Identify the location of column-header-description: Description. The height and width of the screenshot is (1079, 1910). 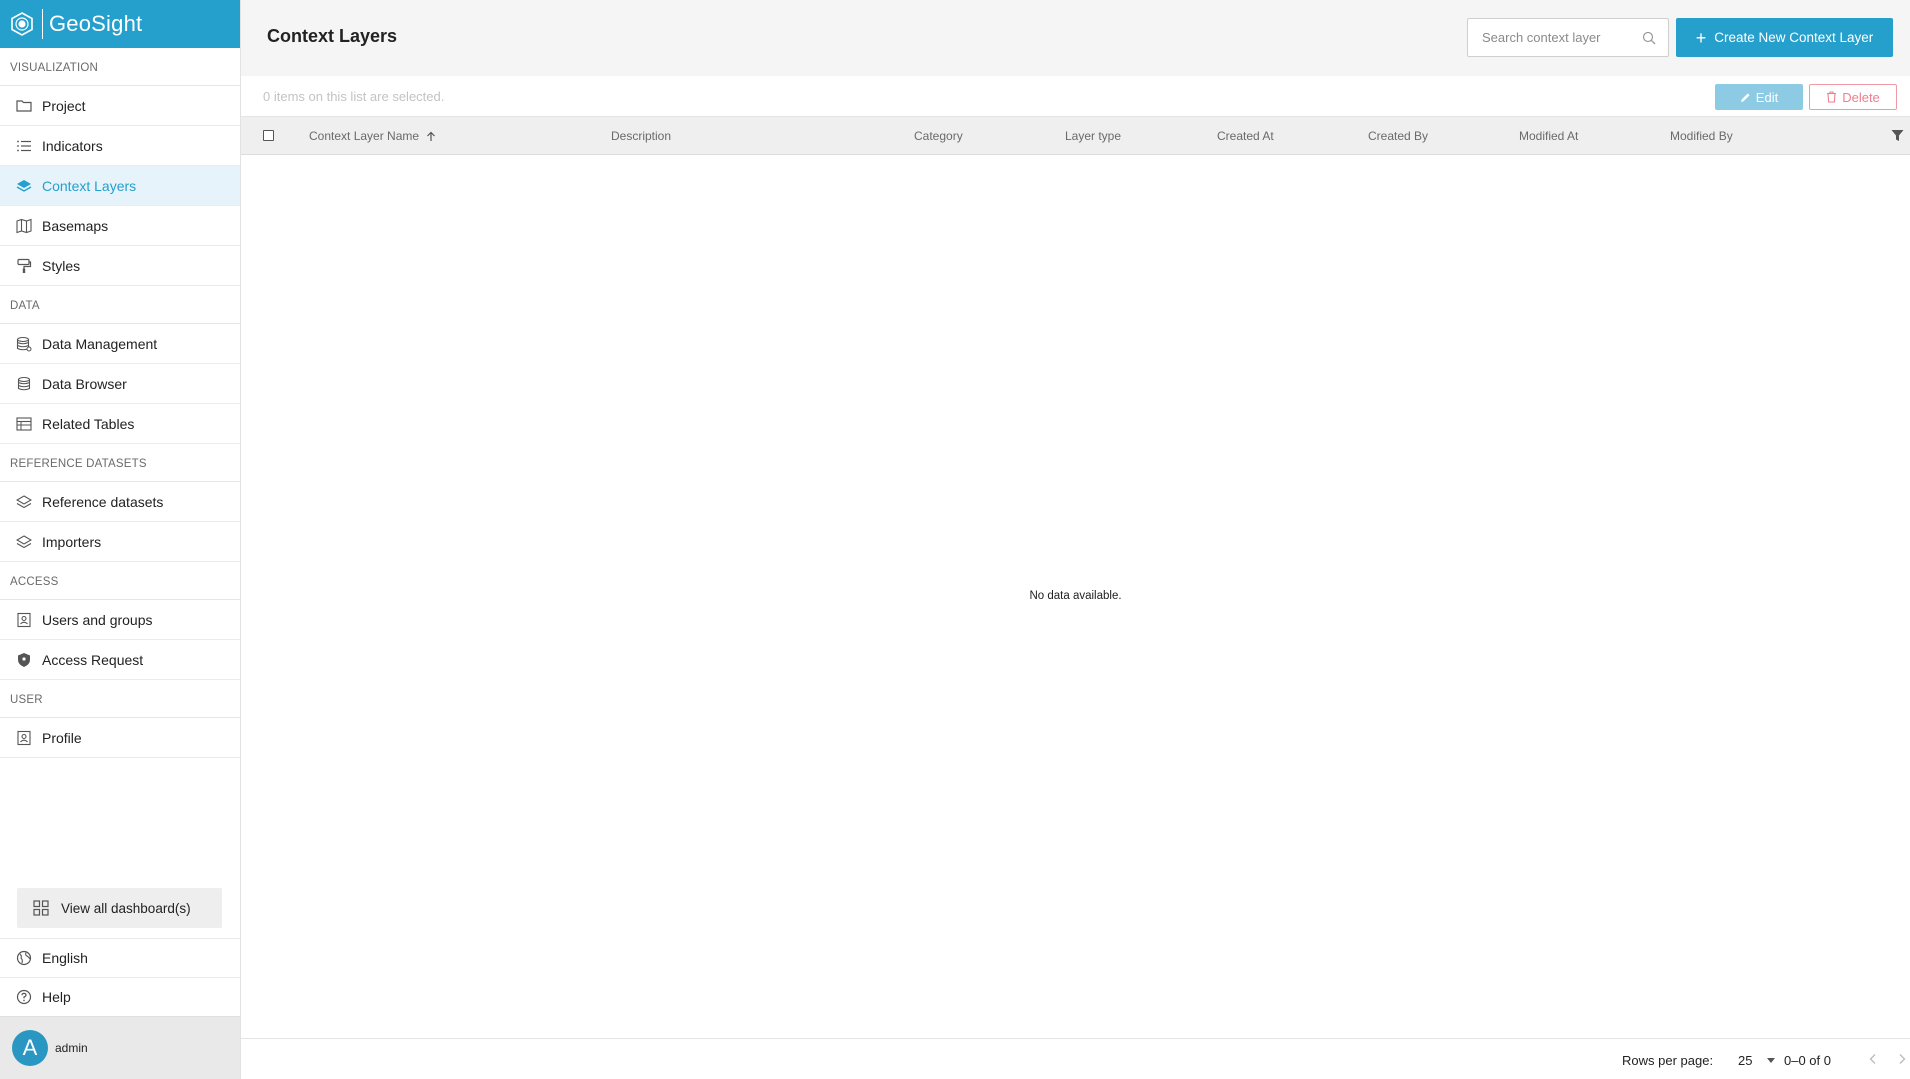
(641, 136).